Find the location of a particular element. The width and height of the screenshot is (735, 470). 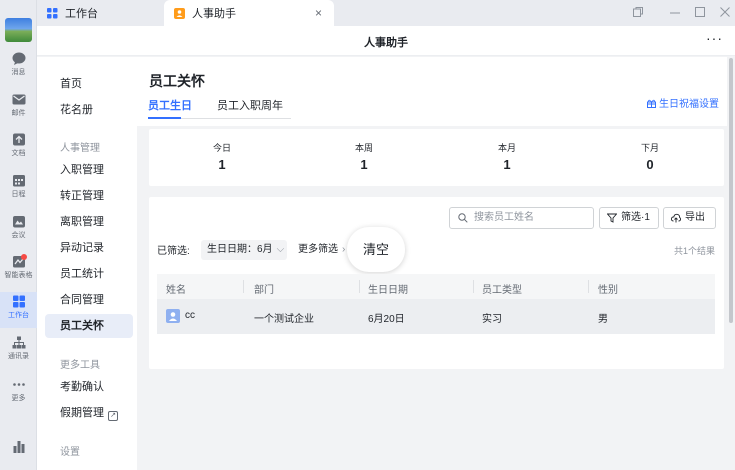

table-row: cc 一个测试企业 6月20日 实习 男 is located at coordinates (436, 316).